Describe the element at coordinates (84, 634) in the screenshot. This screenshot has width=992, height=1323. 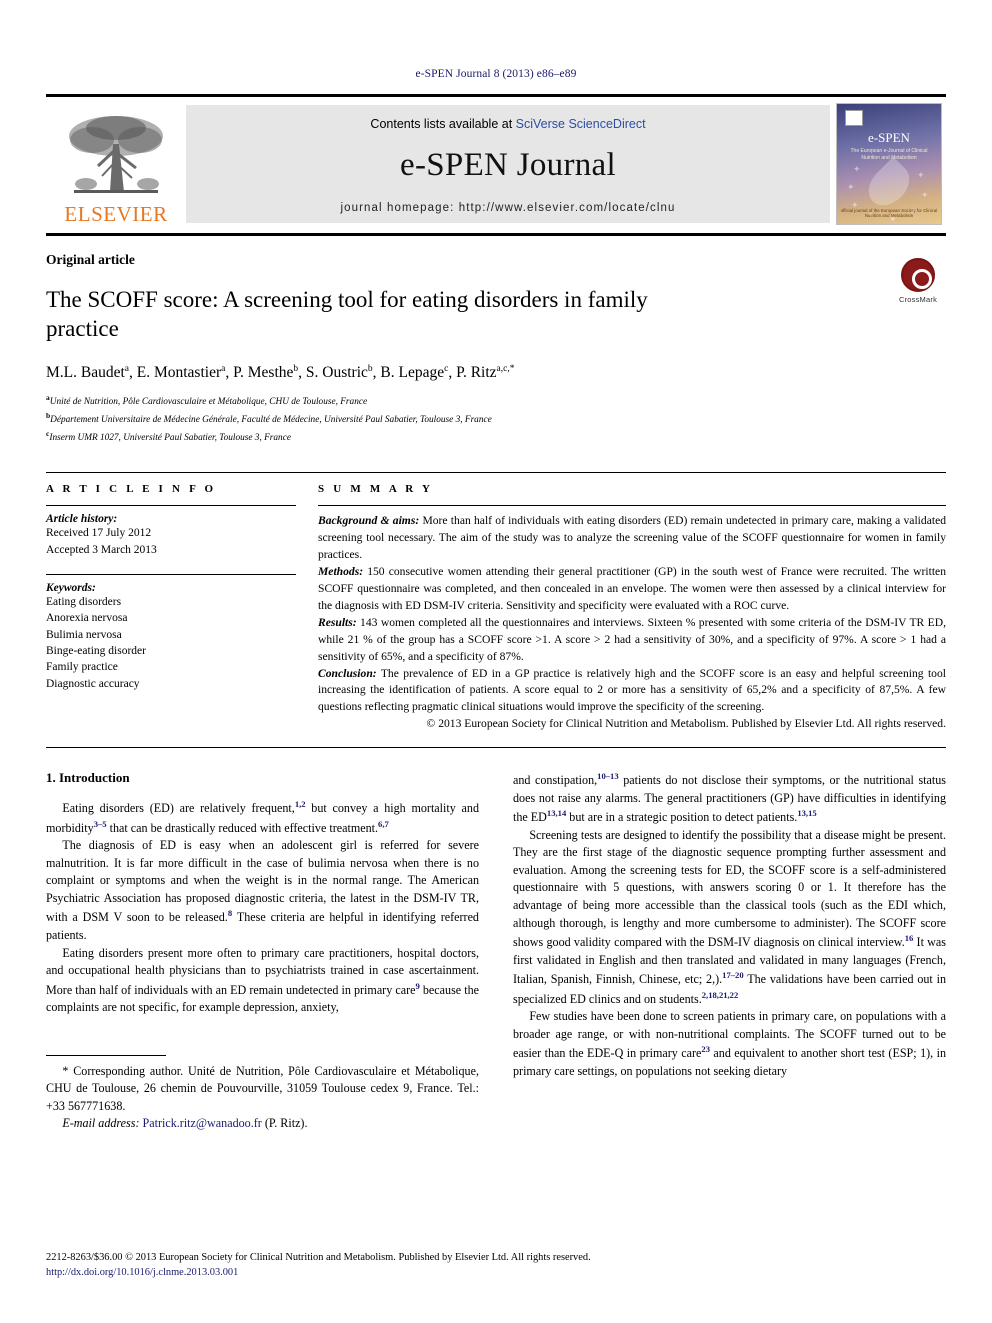
I see `keyword-item: Bulimia nervosa` at that location.